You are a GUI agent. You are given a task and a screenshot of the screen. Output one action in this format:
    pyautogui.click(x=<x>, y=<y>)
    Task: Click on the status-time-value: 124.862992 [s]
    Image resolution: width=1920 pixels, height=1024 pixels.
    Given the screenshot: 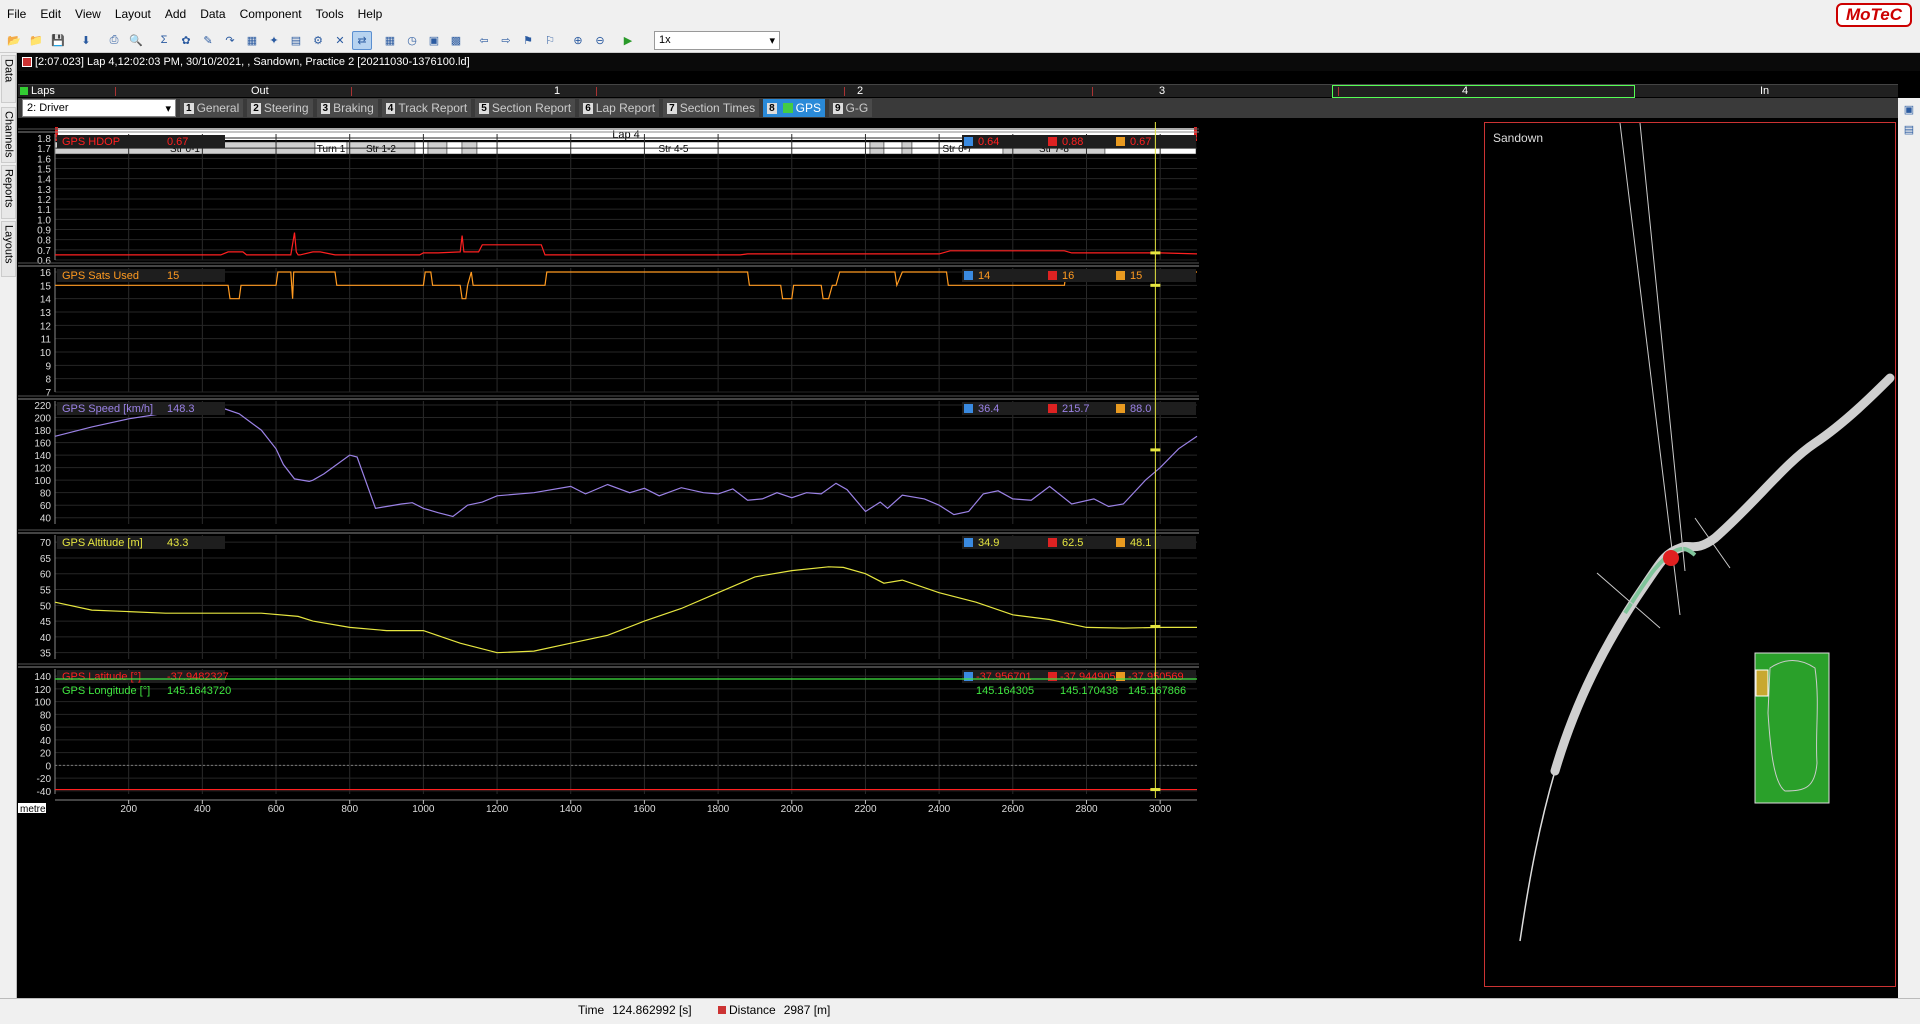 What is the action you would take?
    pyautogui.click(x=652, y=1010)
    